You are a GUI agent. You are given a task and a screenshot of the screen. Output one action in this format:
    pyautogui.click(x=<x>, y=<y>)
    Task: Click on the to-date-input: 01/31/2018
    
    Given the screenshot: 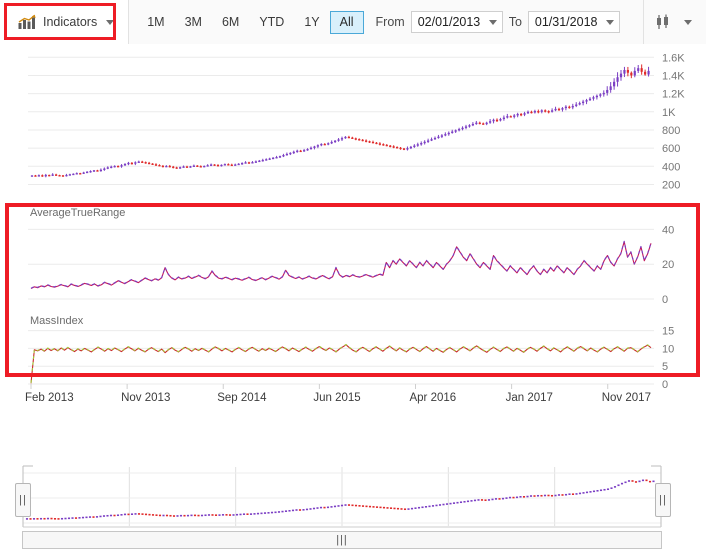 What is the action you would take?
    pyautogui.click(x=573, y=22)
    